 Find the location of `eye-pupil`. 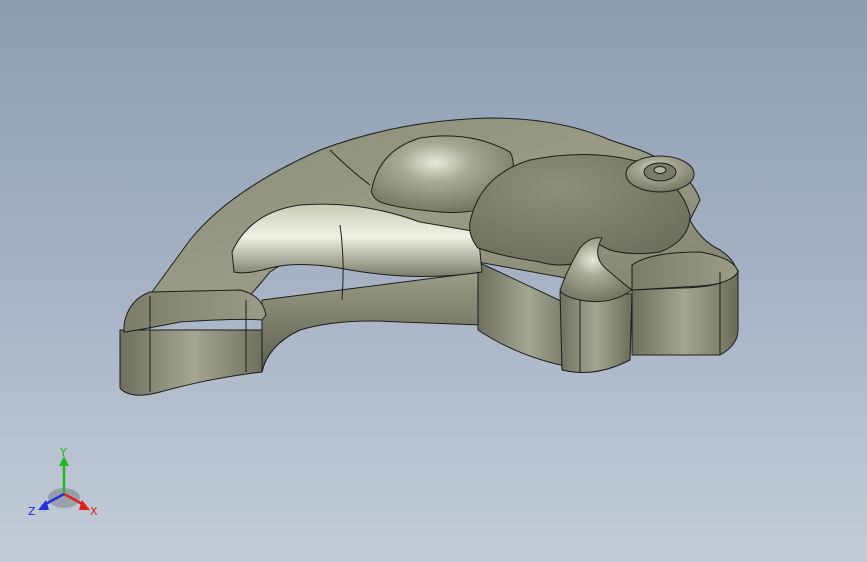

eye-pupil is located at coordinates (660, 170).